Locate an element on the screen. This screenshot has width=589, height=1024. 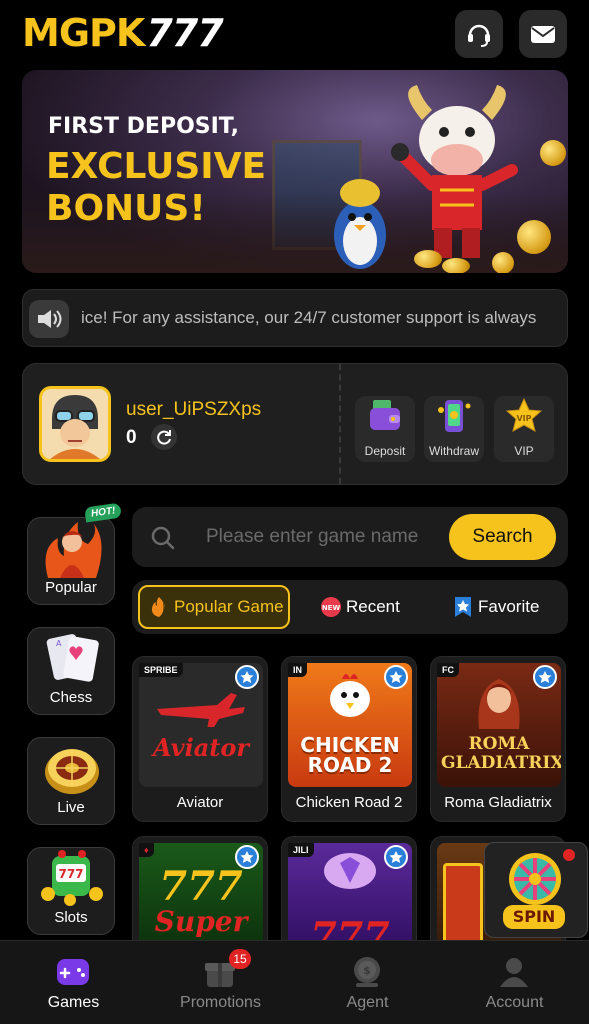
speaker-button is located at coordinates (49, 319).